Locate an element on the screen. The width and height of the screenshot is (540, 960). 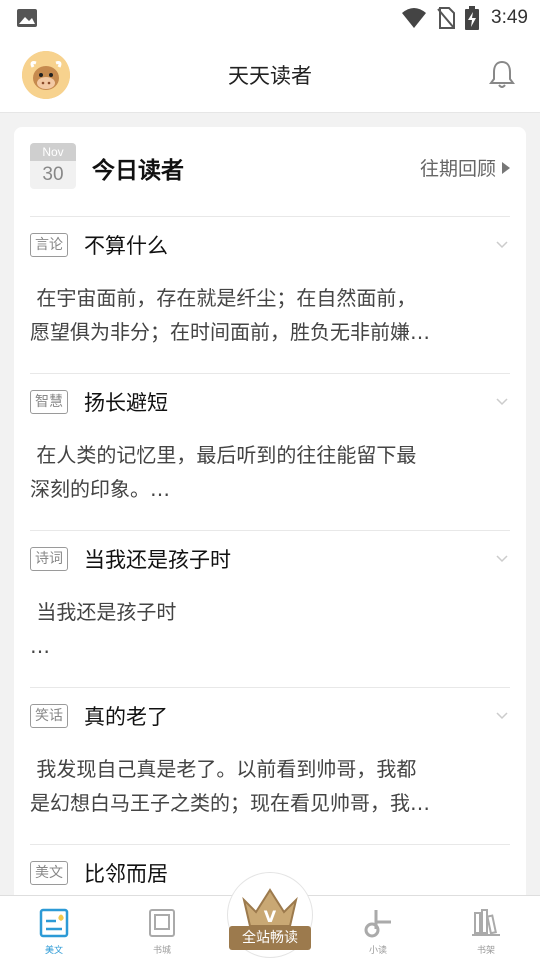
category-tag: 智慧 is located at coordinates (49, 402).